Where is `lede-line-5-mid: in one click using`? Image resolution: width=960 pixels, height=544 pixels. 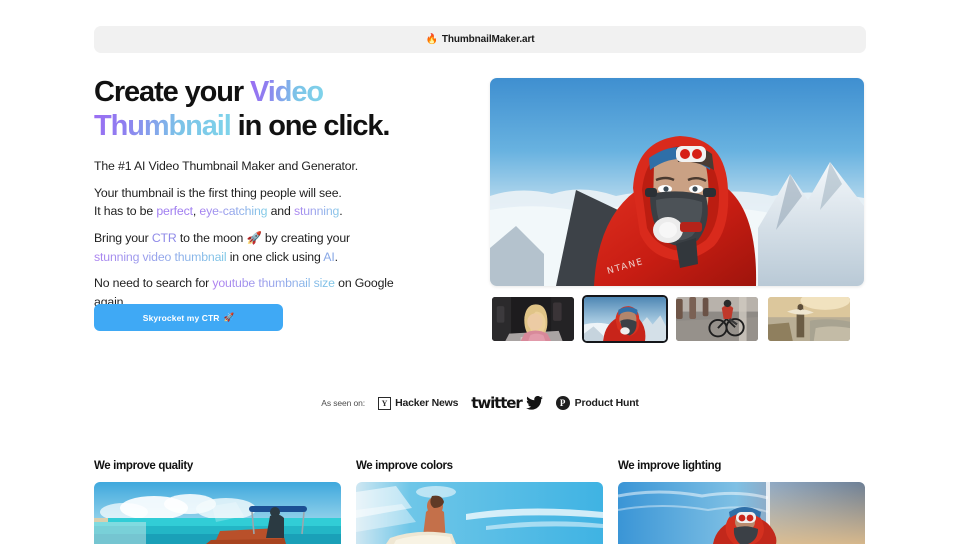 lede-line-5-mid: in one click using is located at coordinates (275, 256).